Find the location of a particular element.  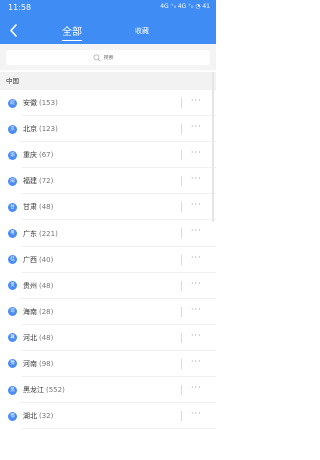

province-badge: 皖 is located at coordinates (12, 103).